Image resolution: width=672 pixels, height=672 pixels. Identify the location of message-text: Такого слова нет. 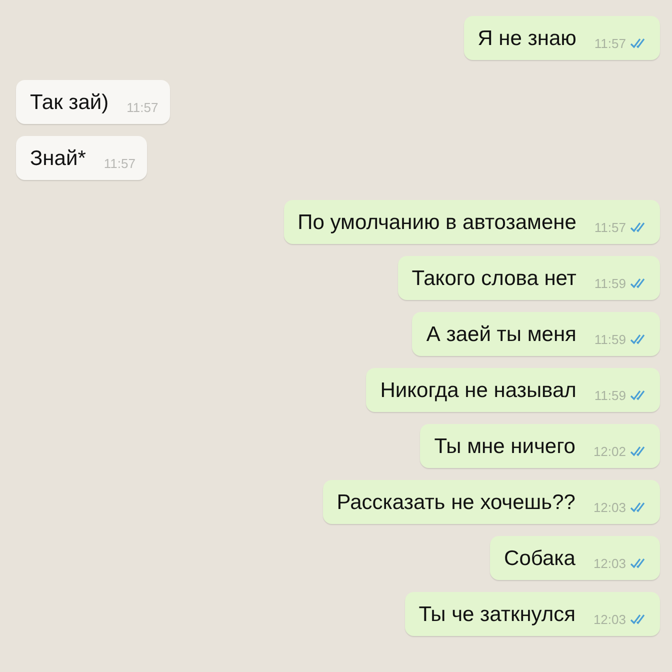
(494, 280).